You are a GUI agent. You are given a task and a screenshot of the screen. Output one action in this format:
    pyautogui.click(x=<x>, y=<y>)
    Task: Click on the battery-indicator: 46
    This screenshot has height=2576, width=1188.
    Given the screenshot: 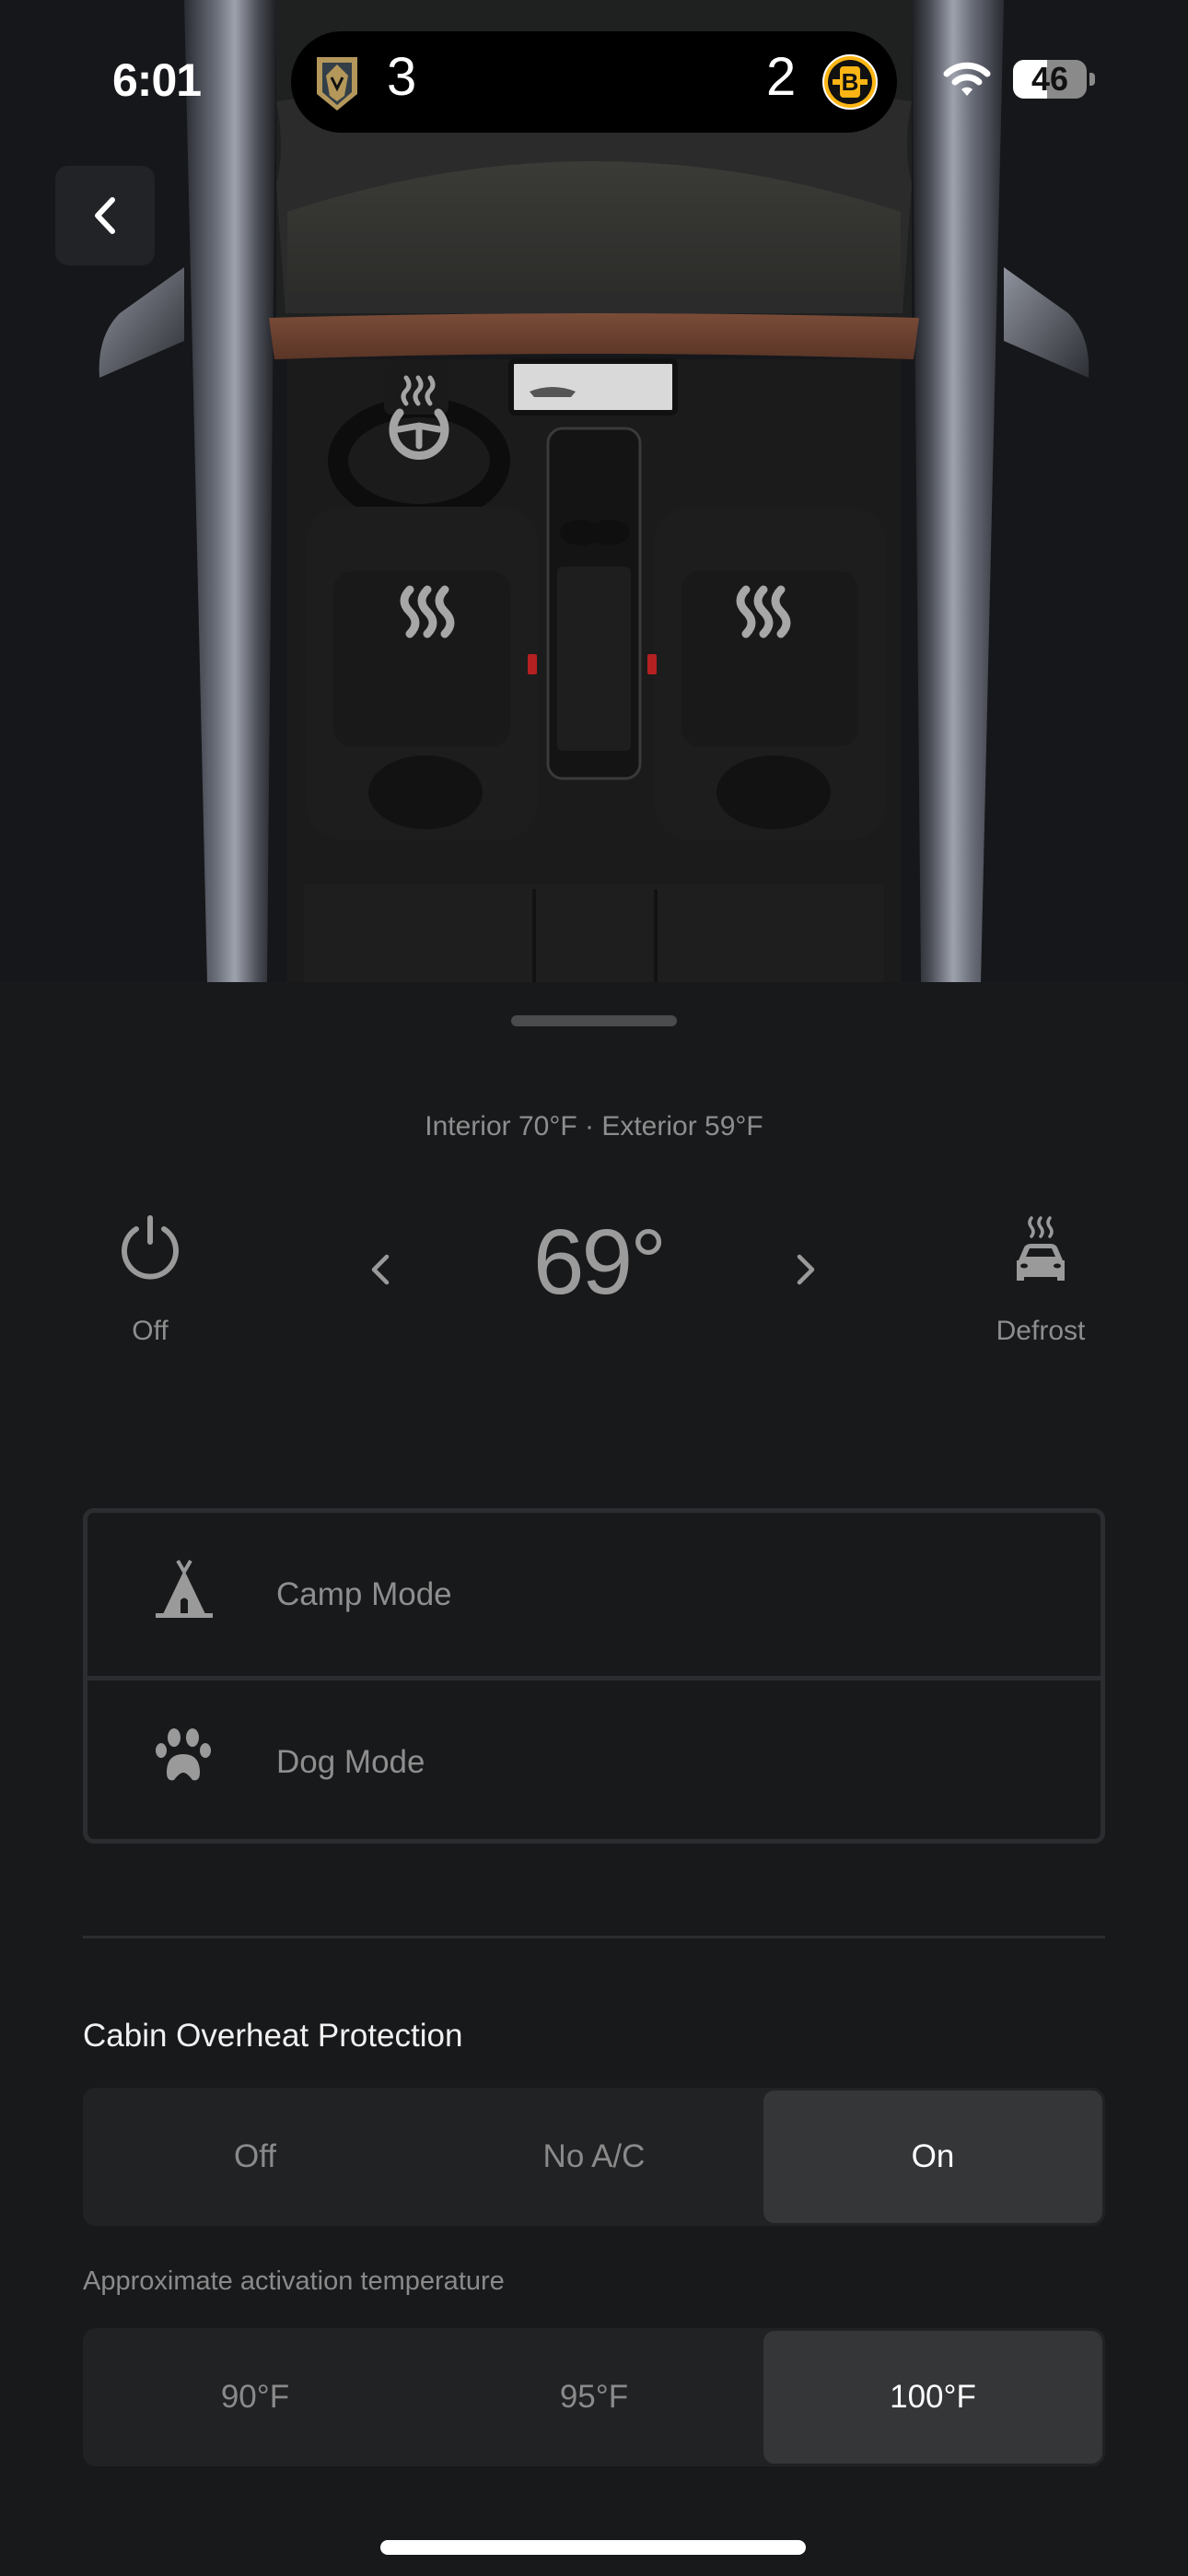 What is the action you would take?
    pyautogui.click(x=1050, y=79)
    